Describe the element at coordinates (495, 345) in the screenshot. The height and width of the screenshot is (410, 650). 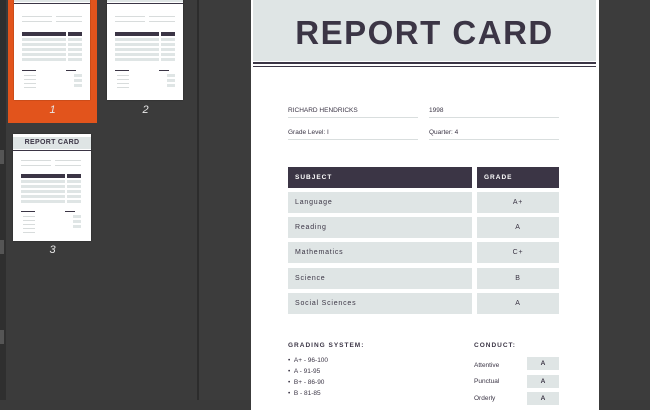
I see `conduct-heading: CONDUCT:` at that location.